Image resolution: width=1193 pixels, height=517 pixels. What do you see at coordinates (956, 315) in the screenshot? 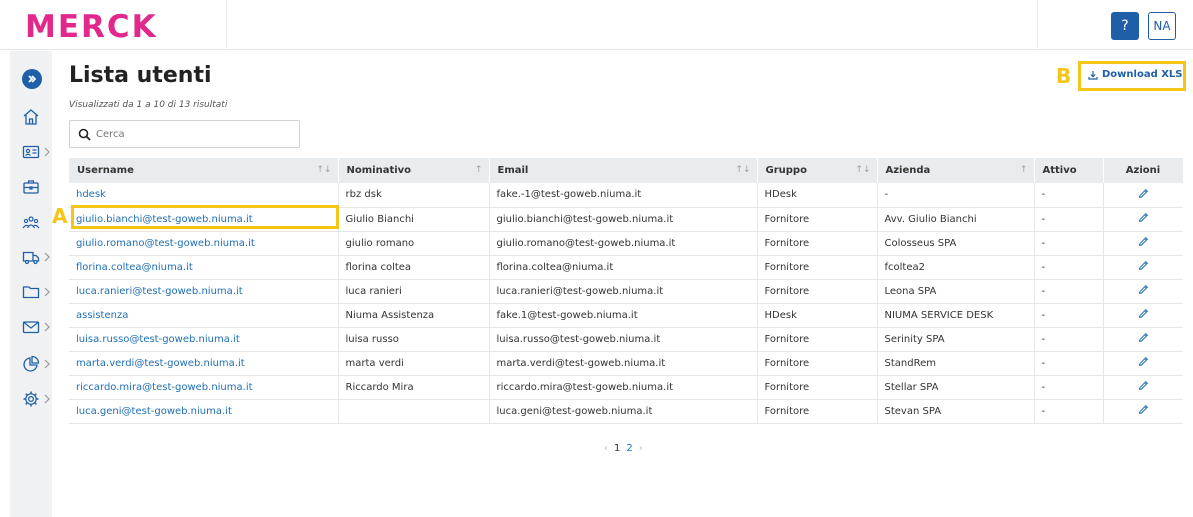
I see `cell-azienda: NIUMA SERVICE DESK` at bounding box center [956, 315].